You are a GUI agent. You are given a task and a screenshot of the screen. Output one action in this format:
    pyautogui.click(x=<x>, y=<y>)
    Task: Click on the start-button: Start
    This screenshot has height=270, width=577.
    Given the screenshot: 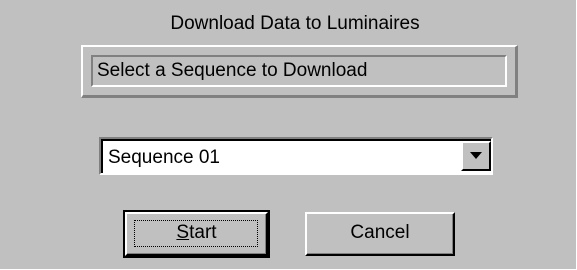 What is the action you would take?
    pyautogui.click(x=196, y=234)
    